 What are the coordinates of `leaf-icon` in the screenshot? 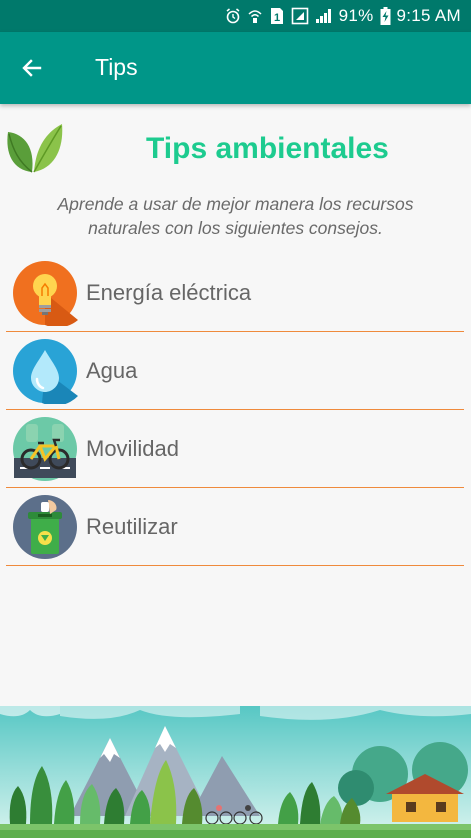 It's located at (35, 148).